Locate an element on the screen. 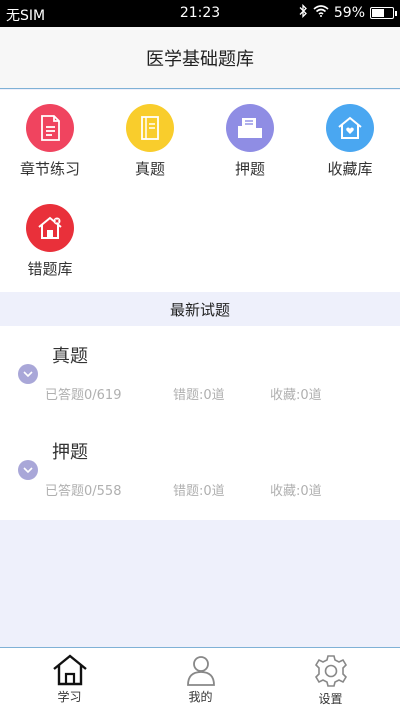 This screenshot has width=400, height=711. menu-item-predicted-questions: 押题 is located at coordinates (250, 140).